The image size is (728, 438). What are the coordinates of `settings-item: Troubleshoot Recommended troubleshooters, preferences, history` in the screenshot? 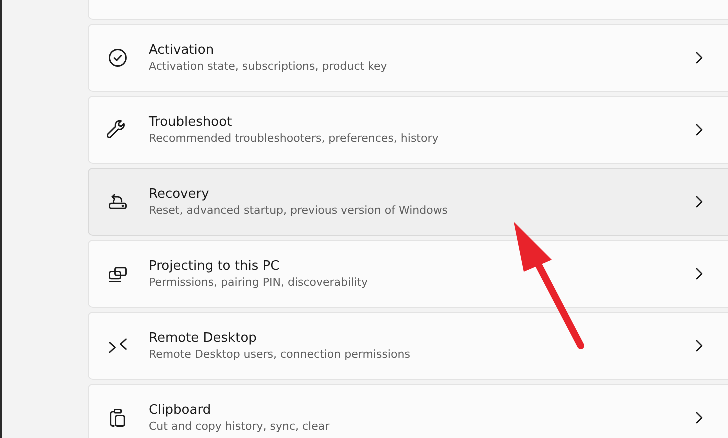 It's located at (408, 130).